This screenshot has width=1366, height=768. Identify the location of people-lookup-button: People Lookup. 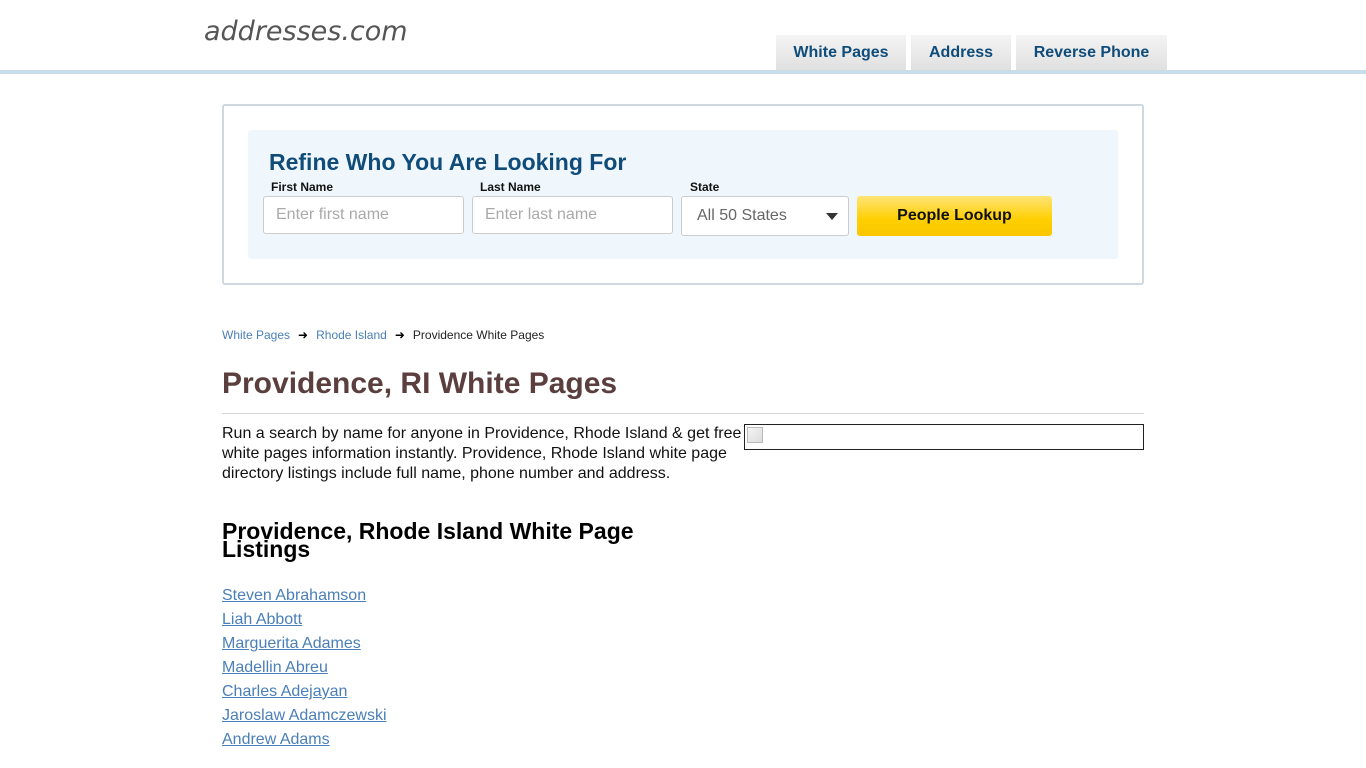
(954, 216).